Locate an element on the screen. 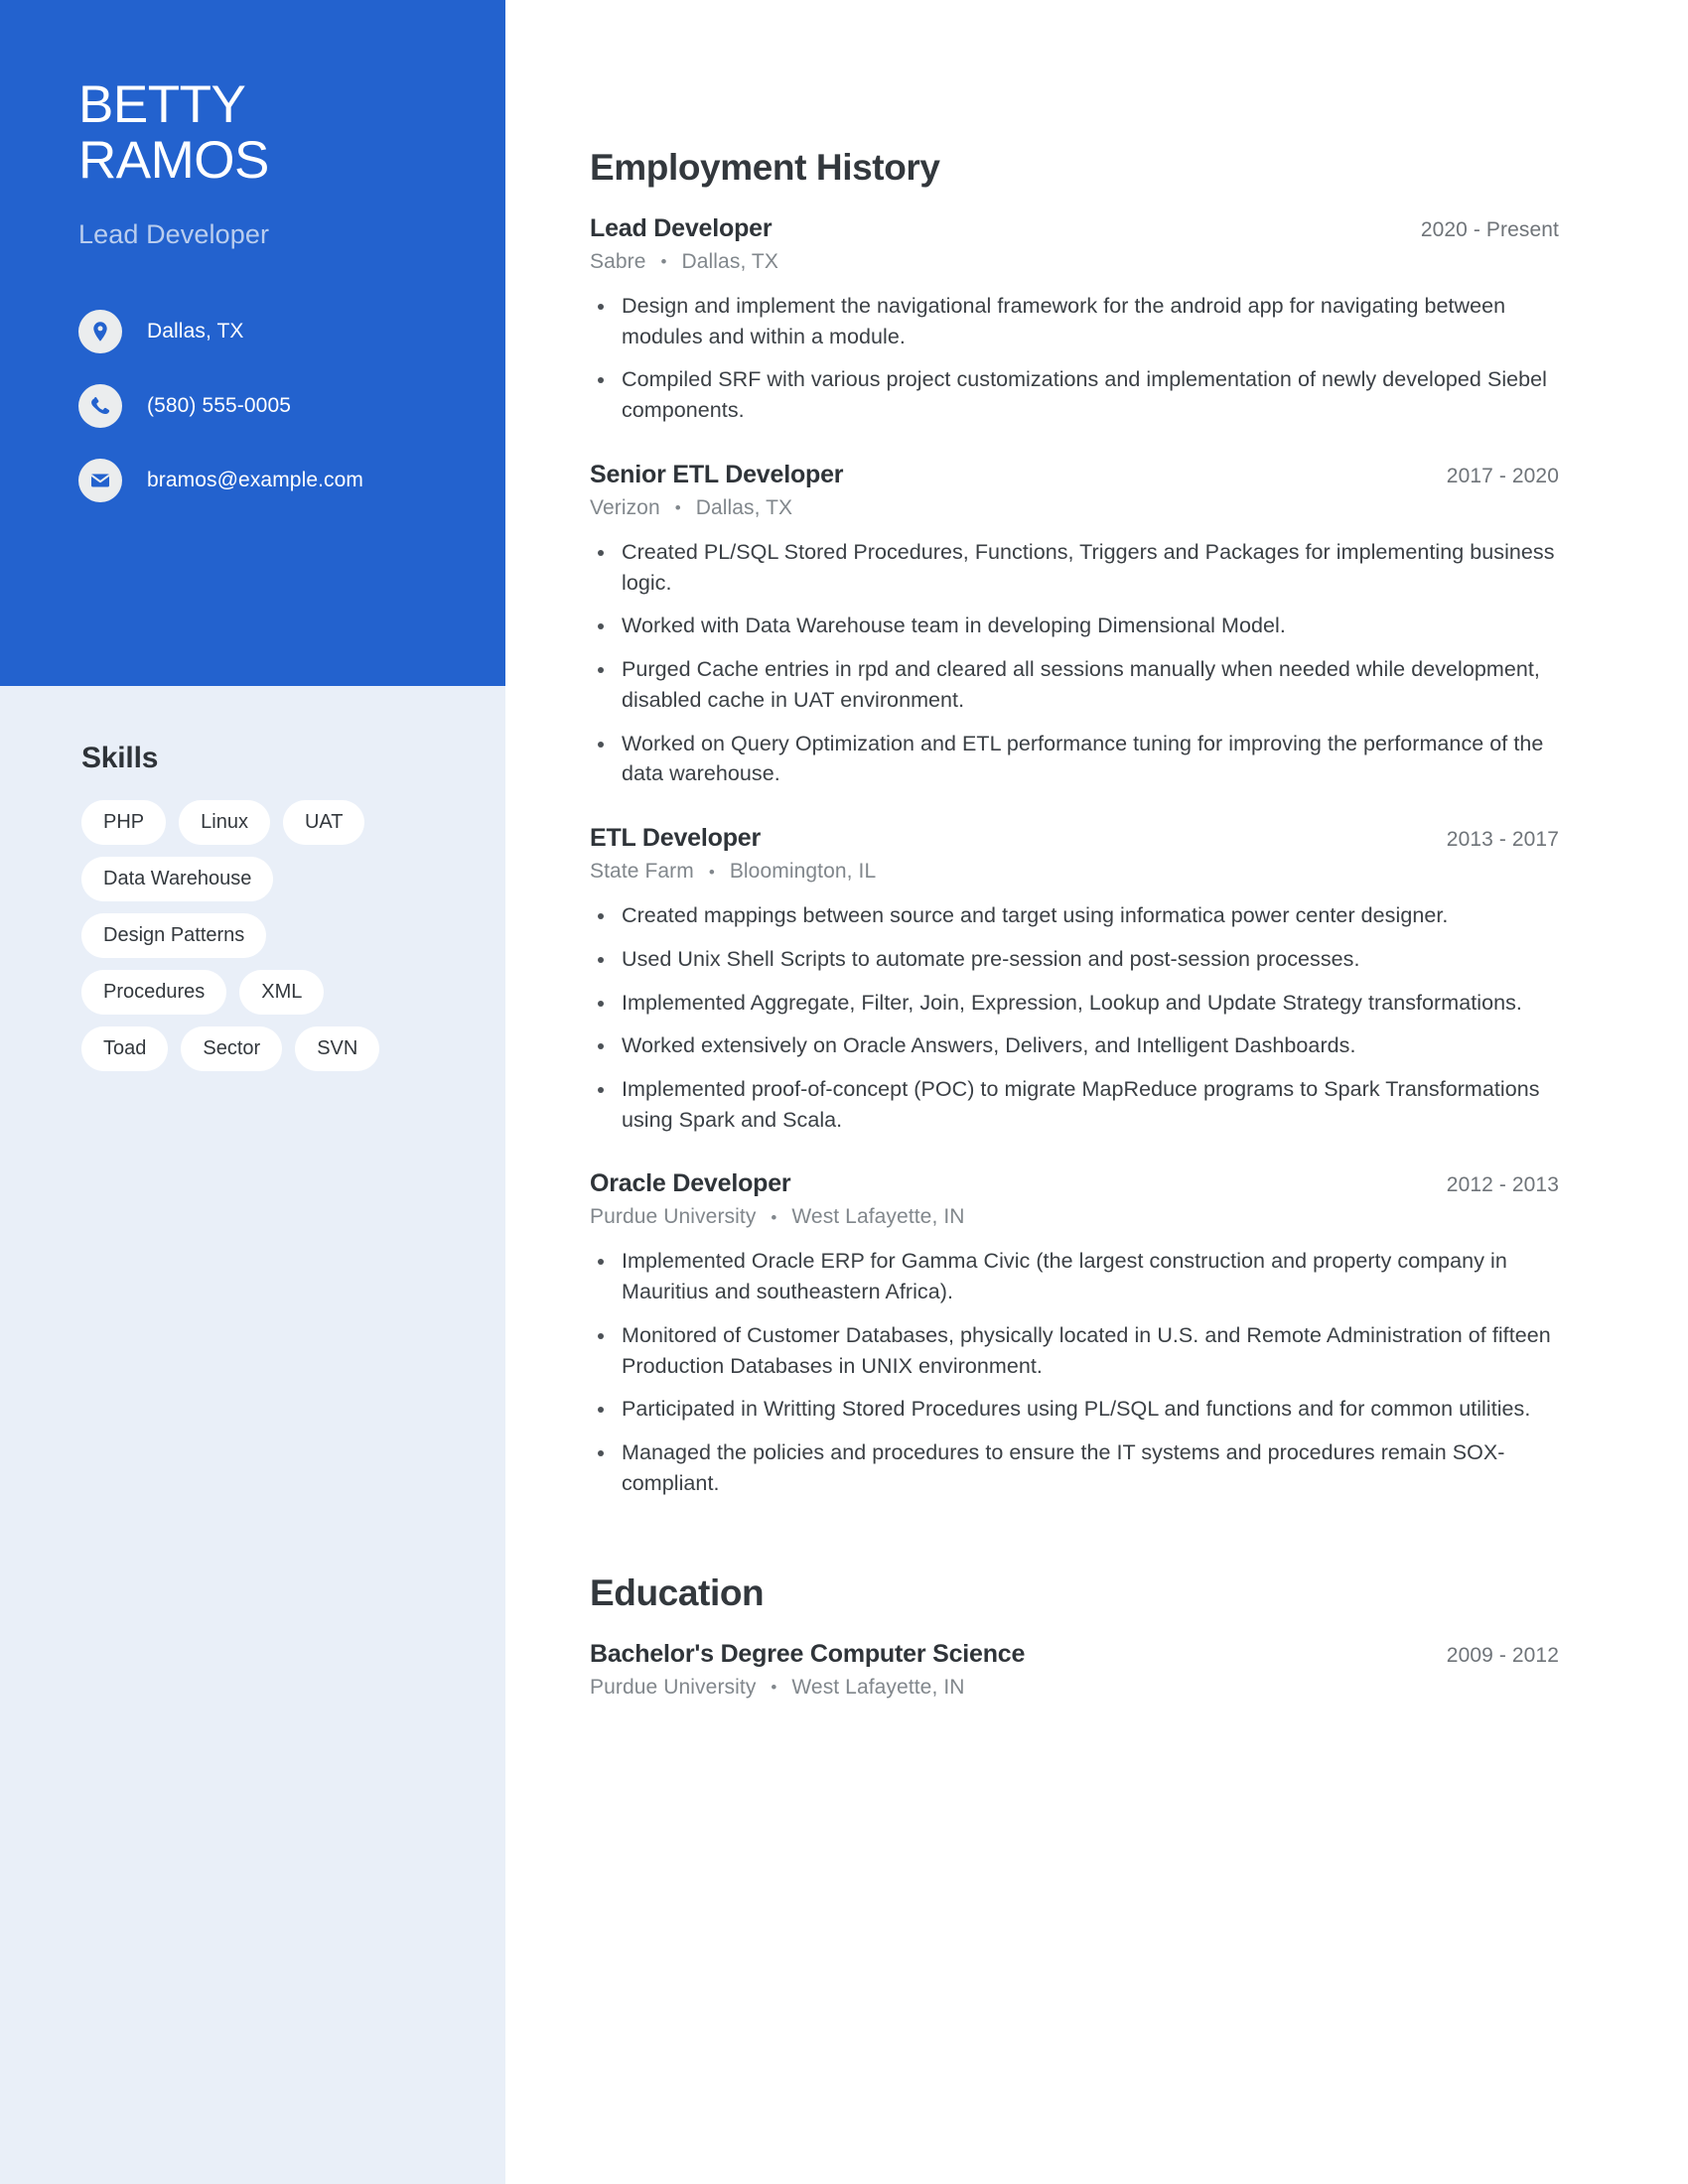 The width and height of the screenshot is (1688, 2184). skill-pill: Data Warehouse is located at coordinates (177, 879).